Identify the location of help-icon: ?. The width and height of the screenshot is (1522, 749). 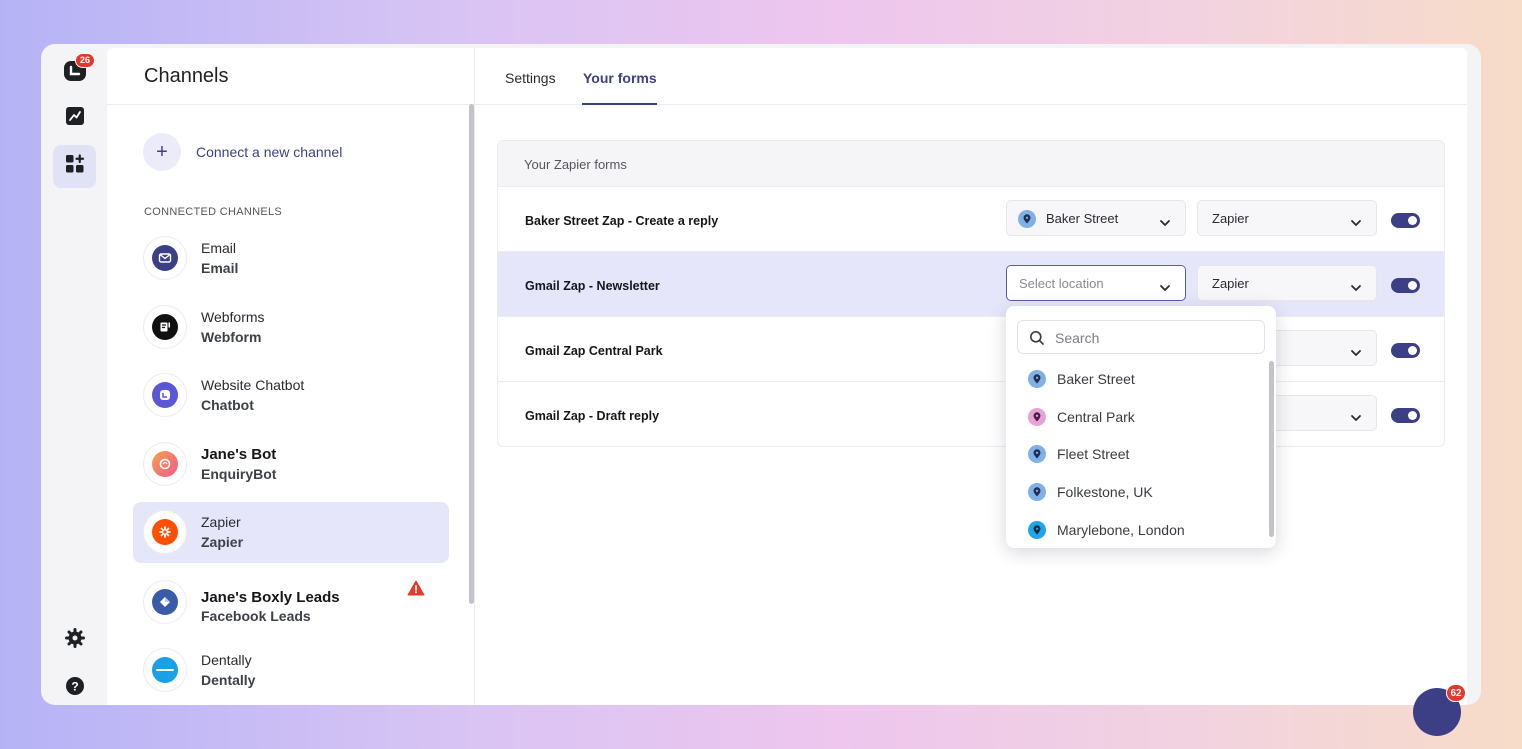
(75, 688).